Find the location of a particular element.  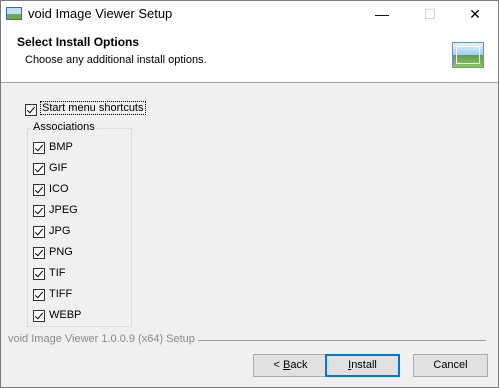

install-button-label: nstall is located at coordinates (364, 365).